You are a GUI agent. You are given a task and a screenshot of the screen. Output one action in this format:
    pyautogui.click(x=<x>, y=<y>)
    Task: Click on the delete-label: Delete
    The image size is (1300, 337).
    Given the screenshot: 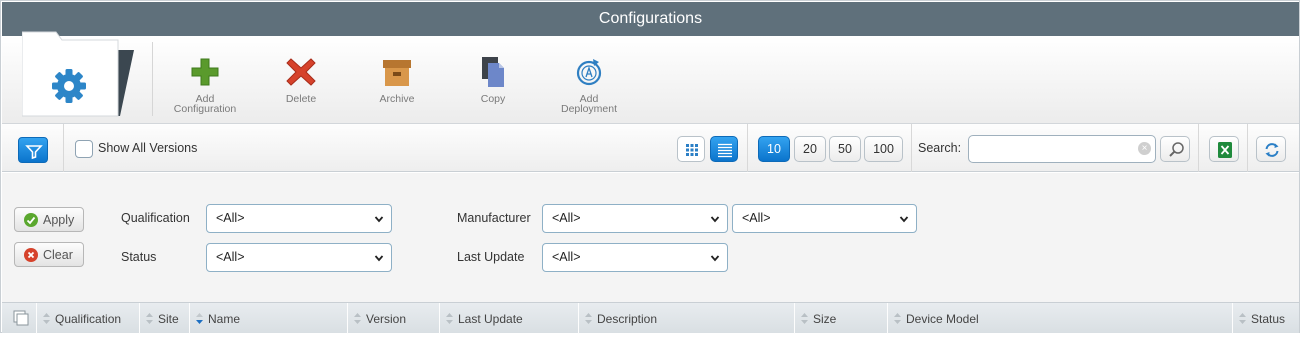 What is the action you would take?
    pyautogui.click(x=301, y=99)
    